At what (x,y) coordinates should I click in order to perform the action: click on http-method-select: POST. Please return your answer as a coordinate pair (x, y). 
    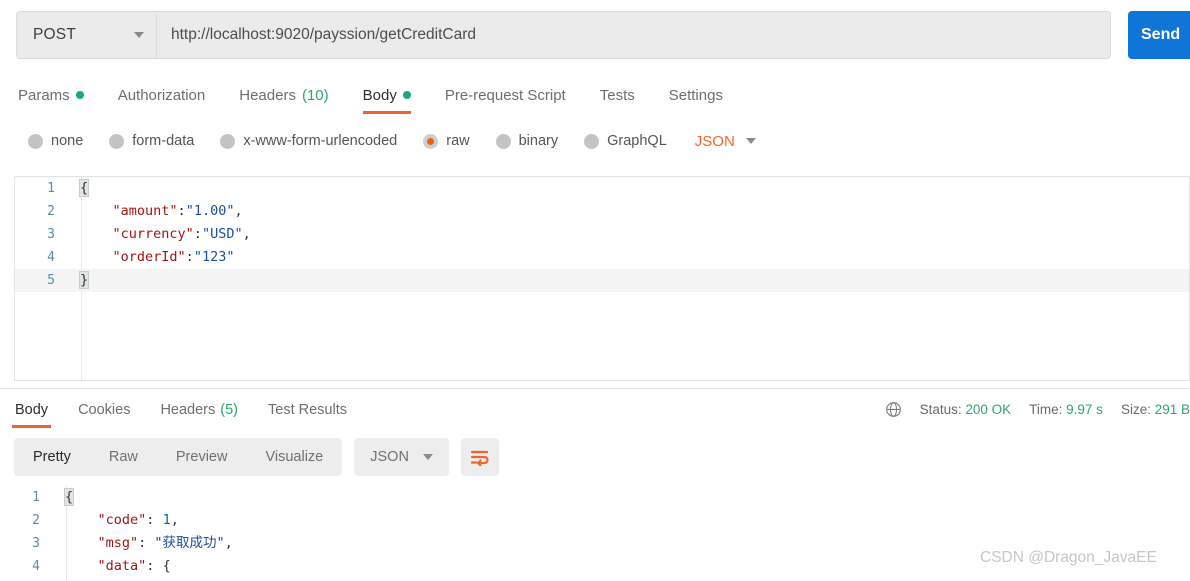
    Looking at the image, I should click on (86, 35).